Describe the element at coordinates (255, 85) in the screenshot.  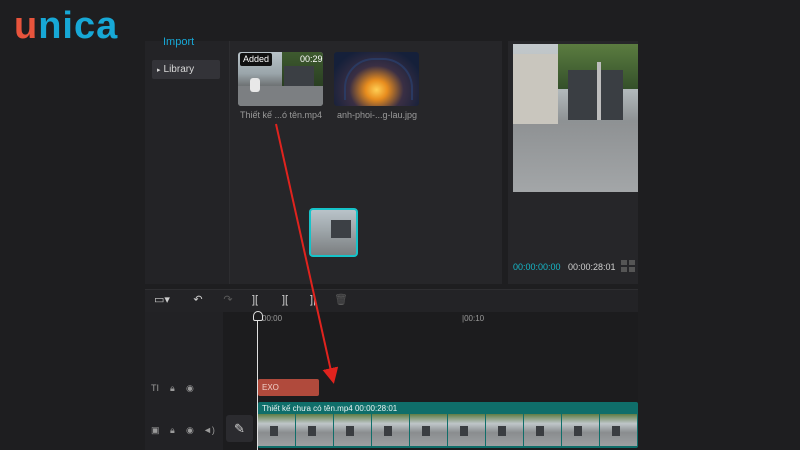
I see `thumb-cyclist` at that location.